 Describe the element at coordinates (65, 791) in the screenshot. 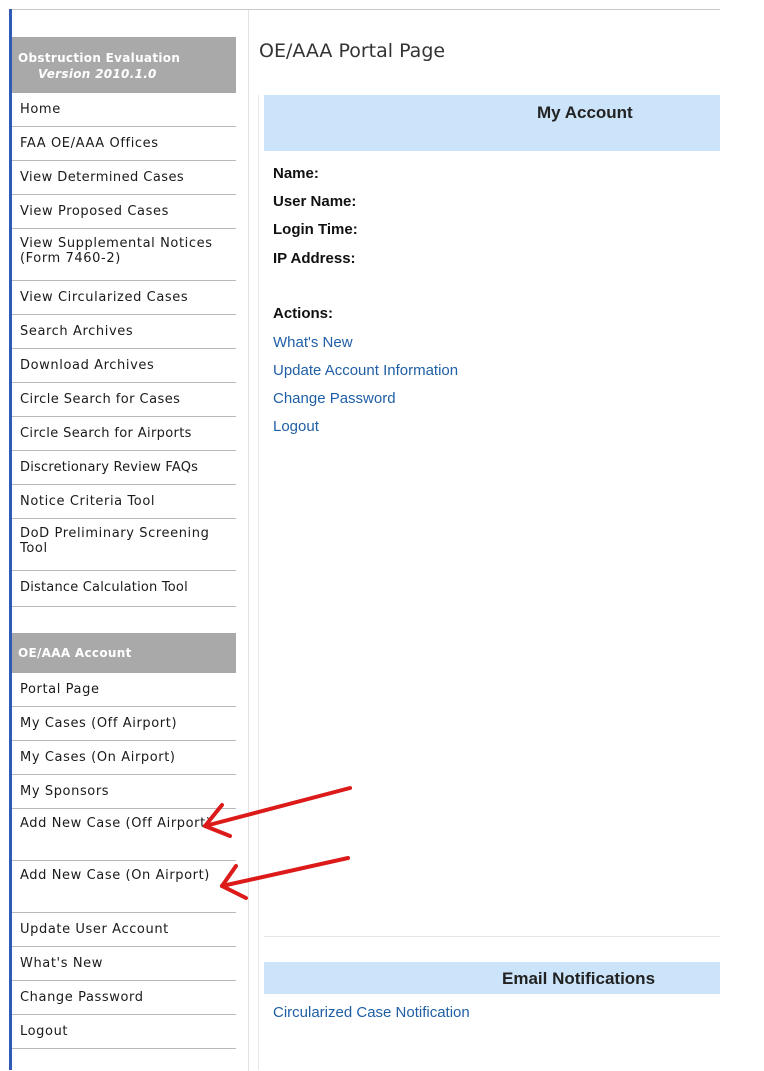

I see `sidebar-item-label: My Sponsors` at that location.